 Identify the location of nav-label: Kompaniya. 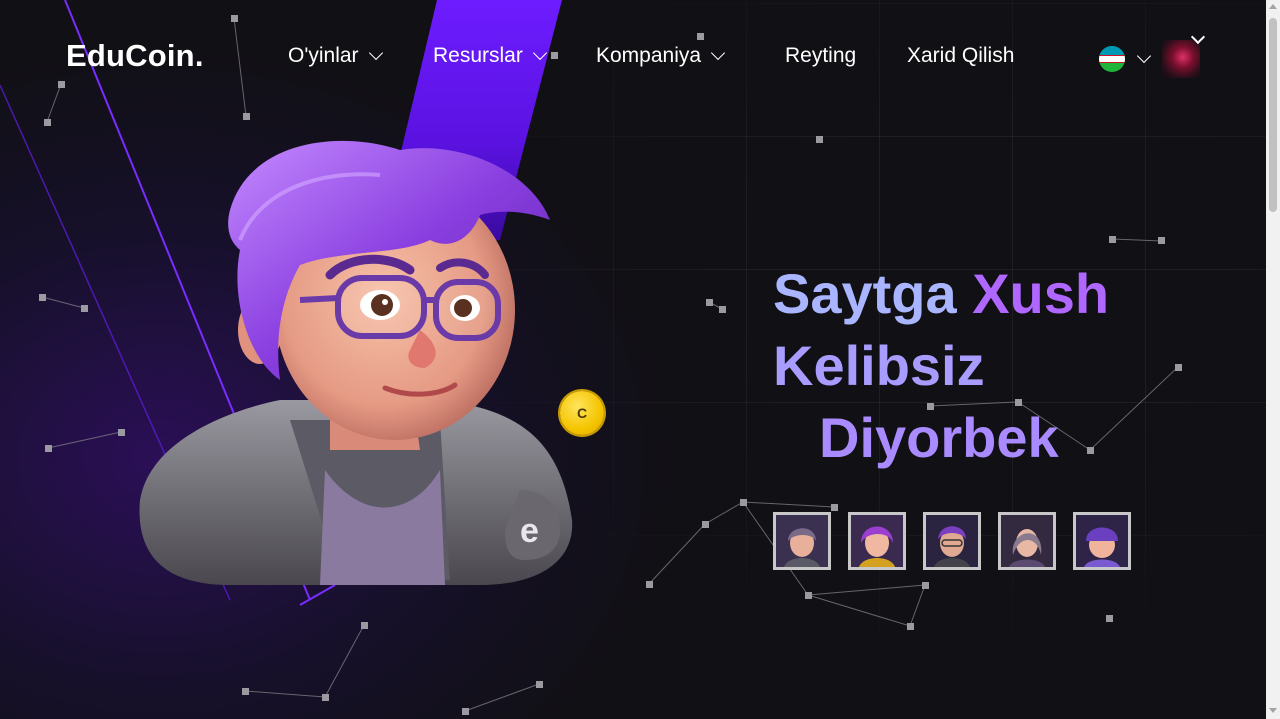
(649, 55).